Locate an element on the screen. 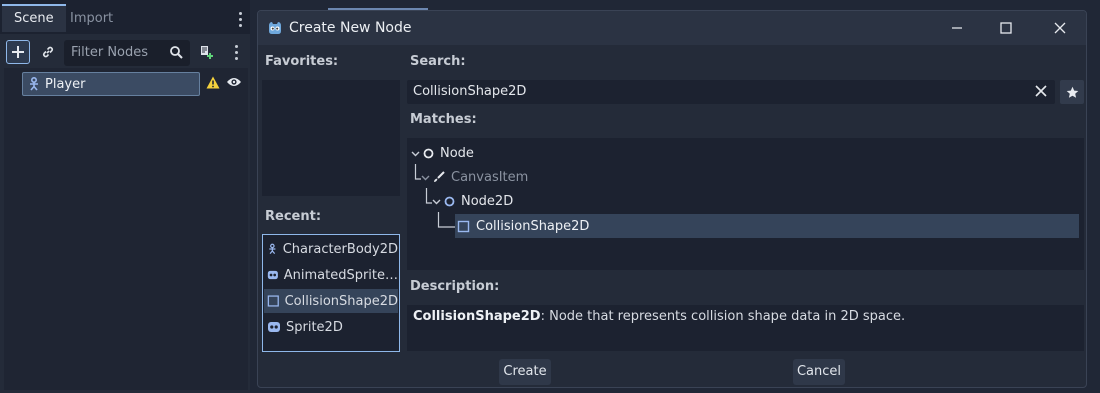 Image resolution: width=1100 pixels, height=393 pixels. match-item-canvasitem: CanvasItem is located at coordinates (474, 177).